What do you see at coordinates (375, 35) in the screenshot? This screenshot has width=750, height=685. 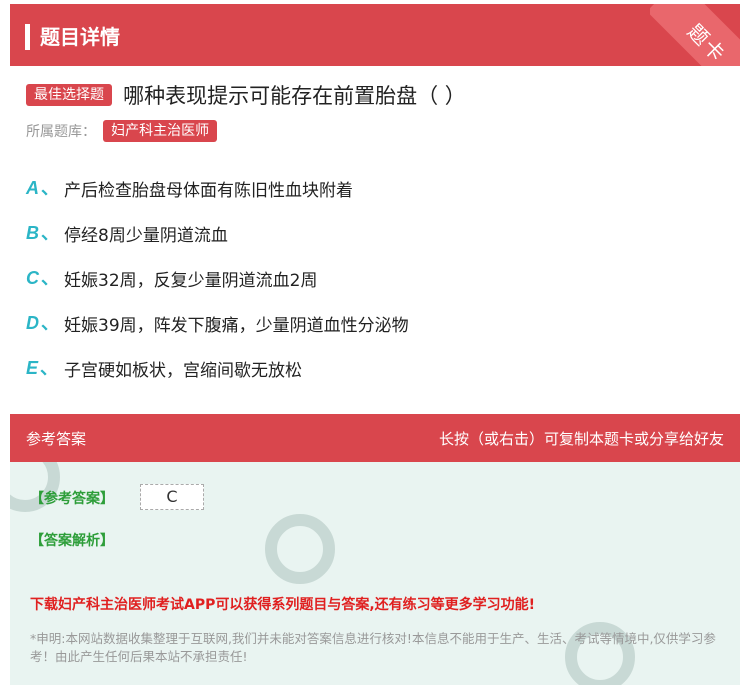 I see `header-bar: 题目详情 题卡` at bounding box center [375, 35].